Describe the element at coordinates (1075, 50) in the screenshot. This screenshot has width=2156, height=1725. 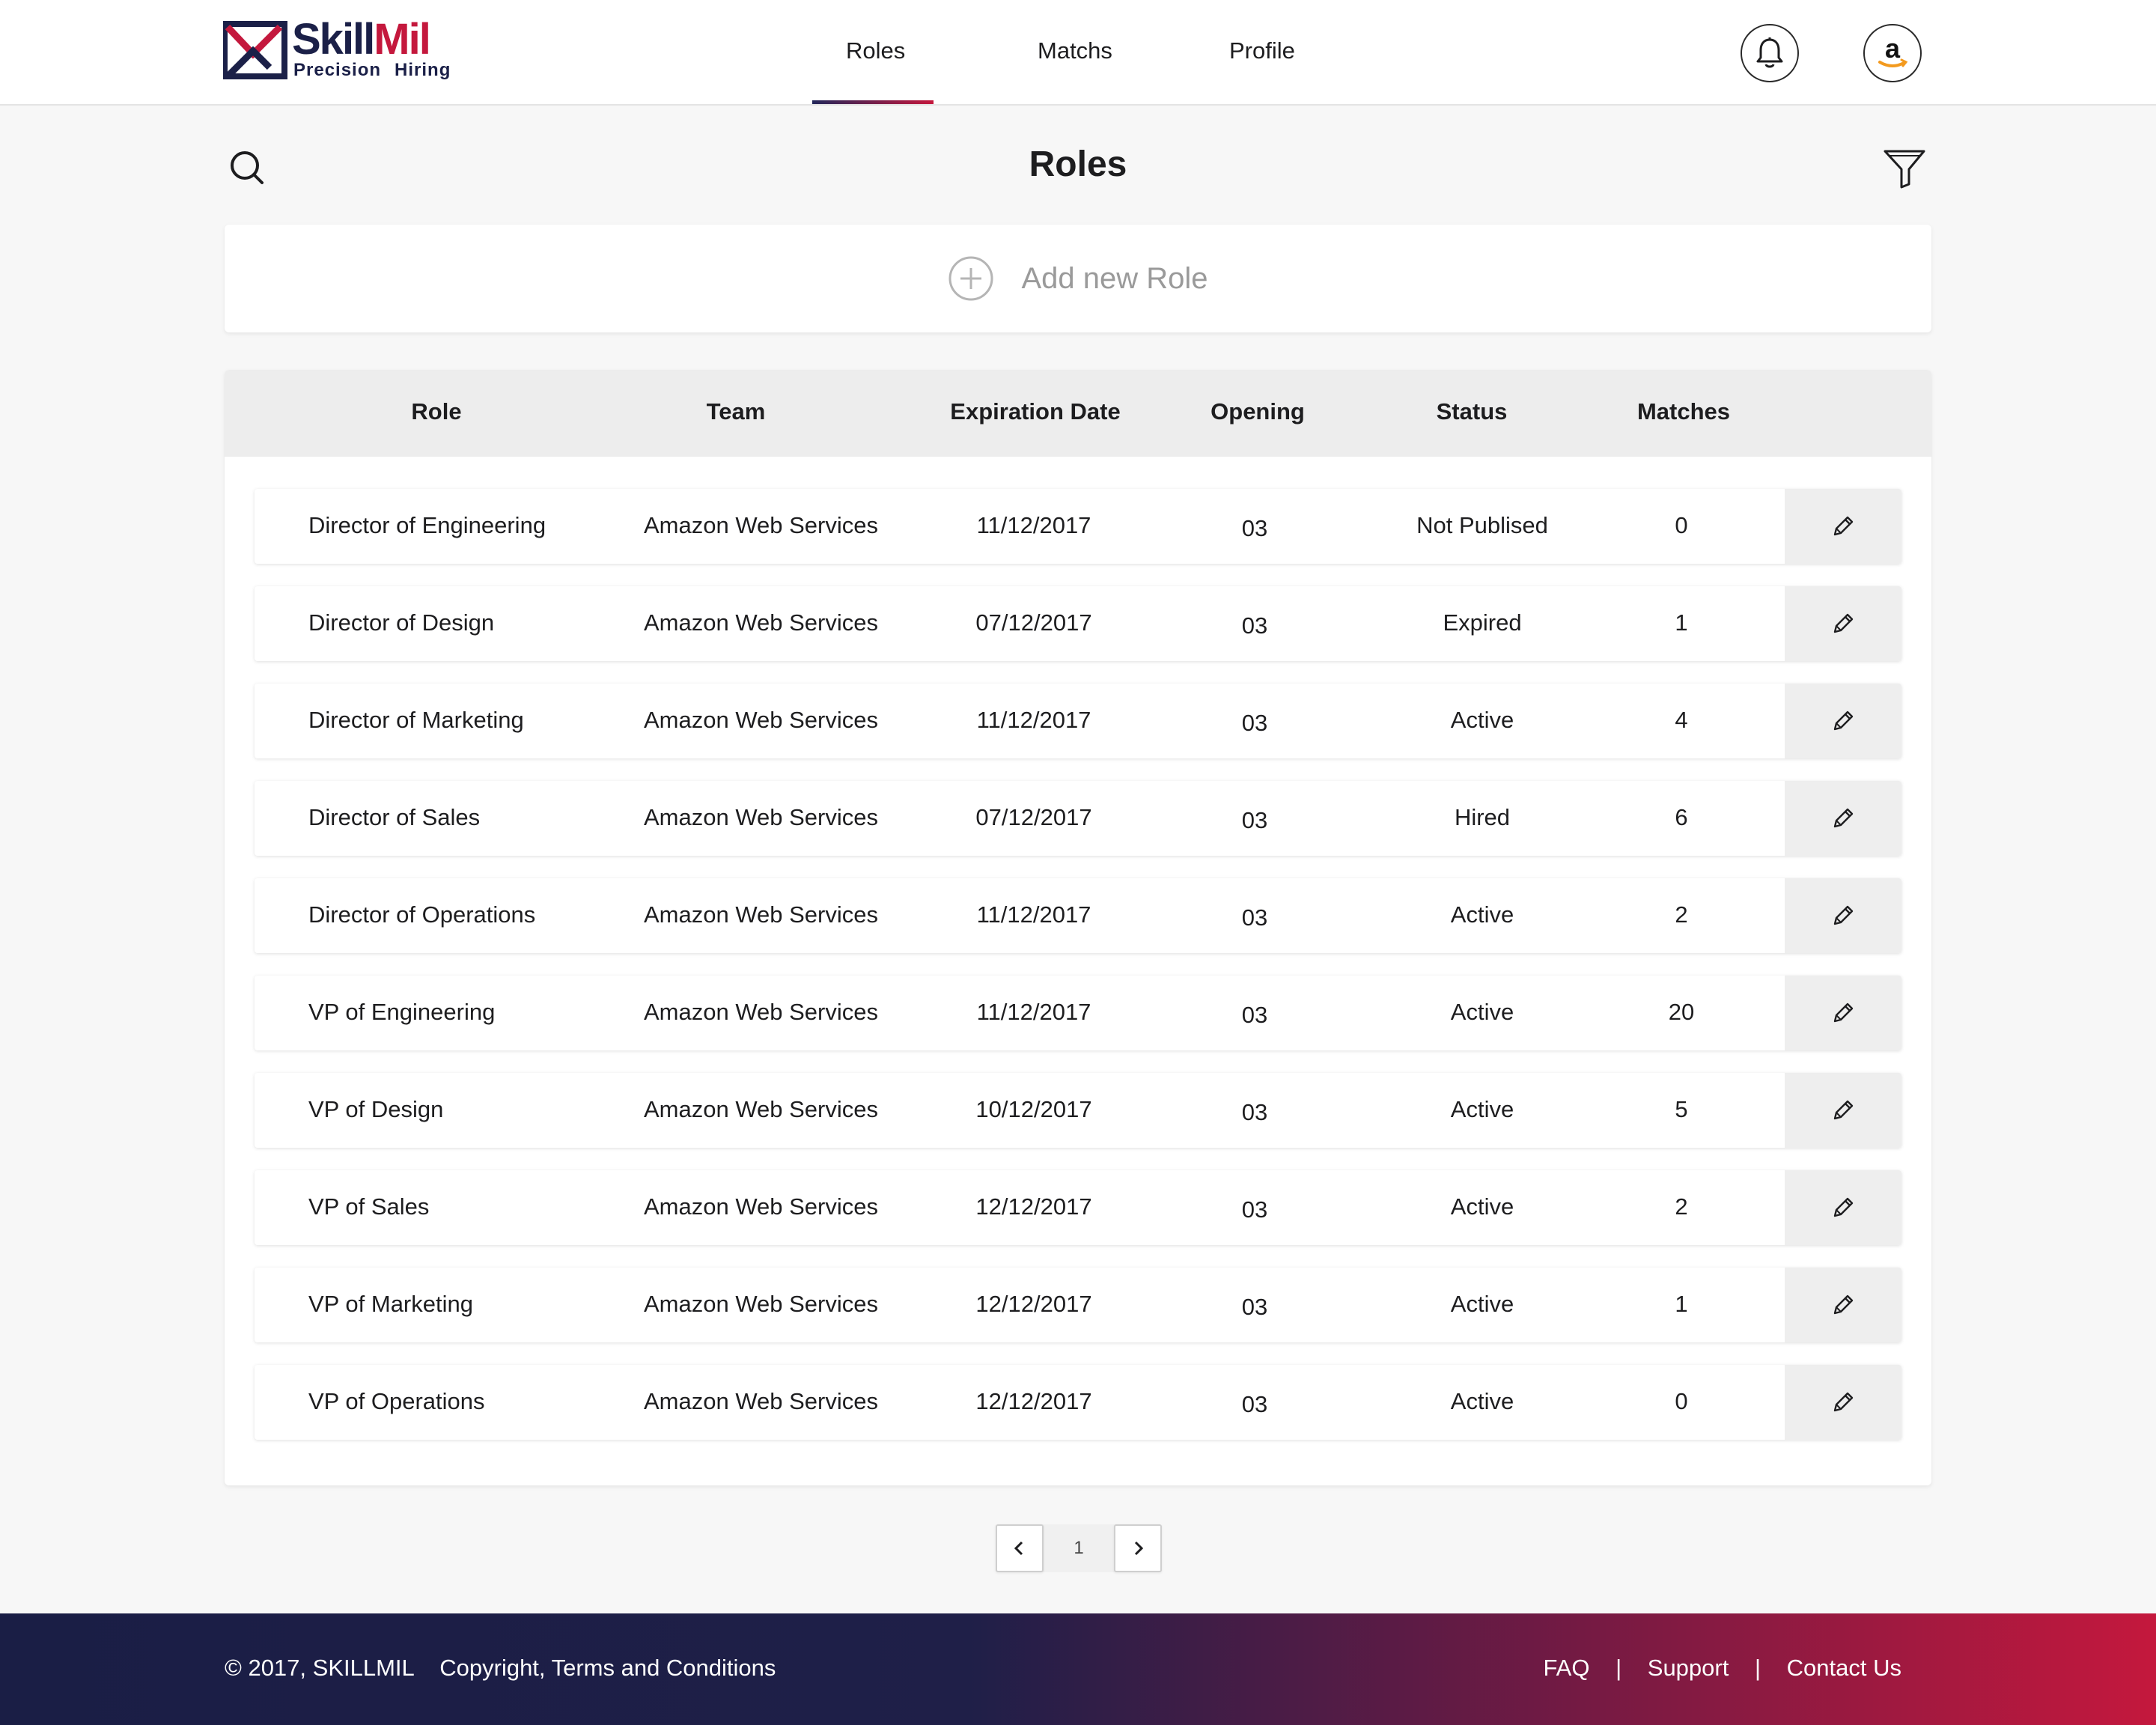
I see `nav-tab-matchs: Matchs` at that location.